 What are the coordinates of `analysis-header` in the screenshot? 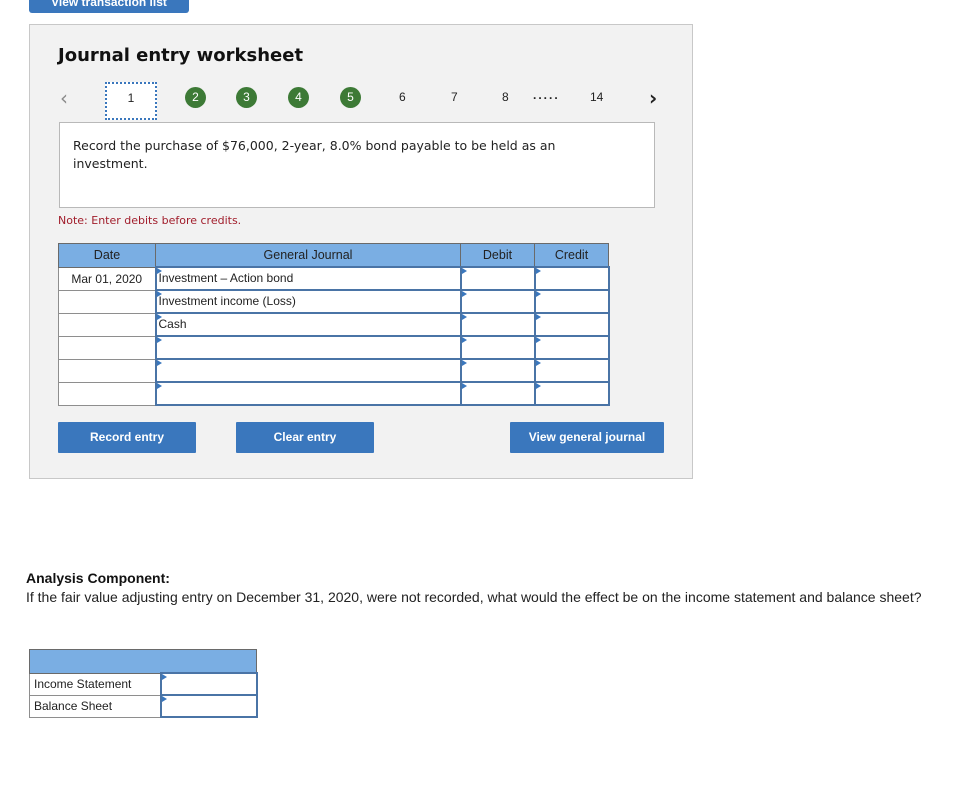 It's located at (143, 661).